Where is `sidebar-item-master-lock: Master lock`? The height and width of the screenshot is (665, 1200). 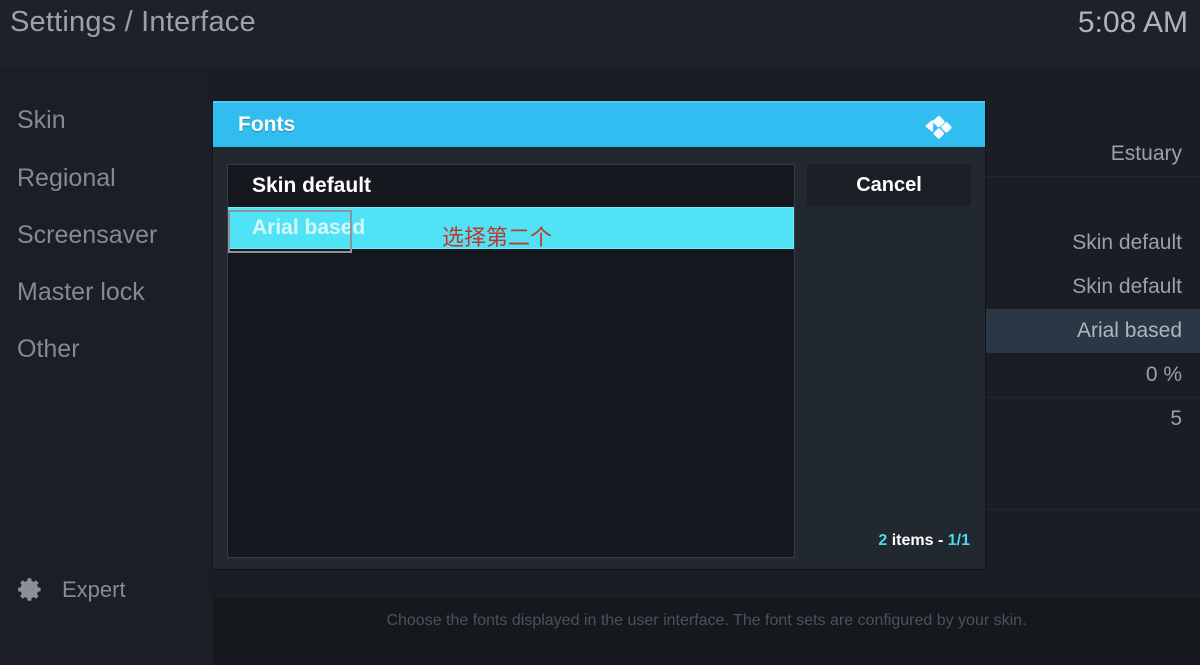
sidebar-item-master-lock: Master lock is located at coordinates (81, 292).